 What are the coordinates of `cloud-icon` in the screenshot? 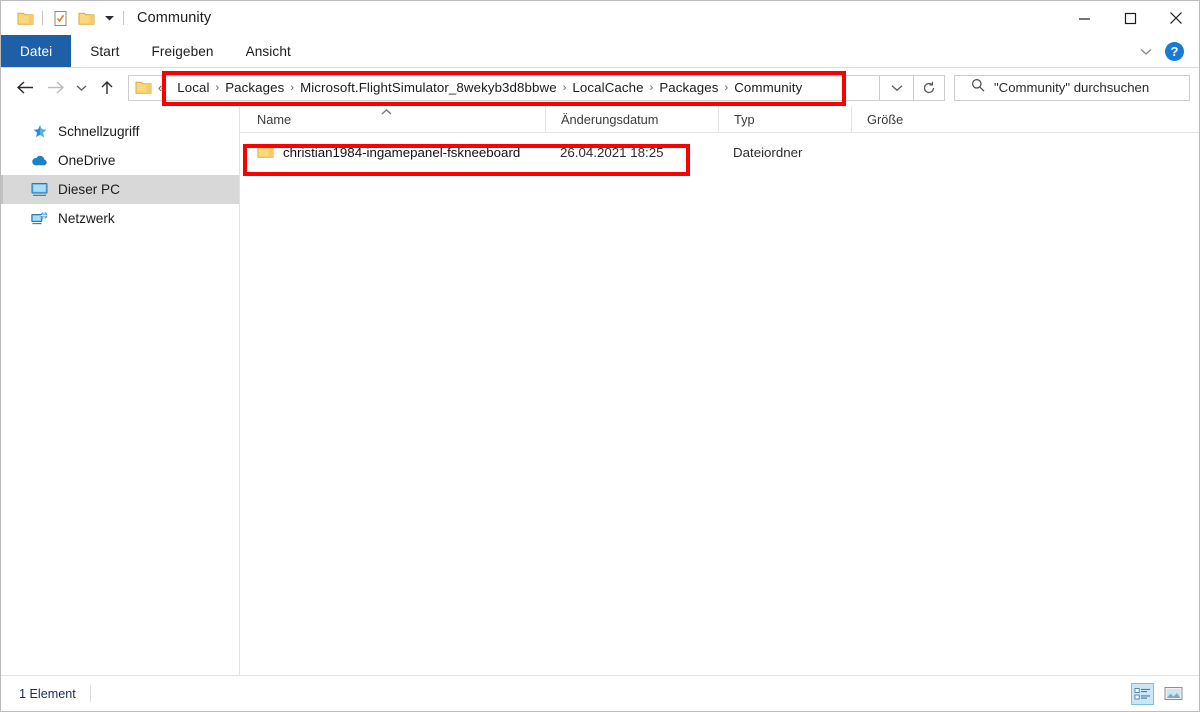 It's located at (39, 160).